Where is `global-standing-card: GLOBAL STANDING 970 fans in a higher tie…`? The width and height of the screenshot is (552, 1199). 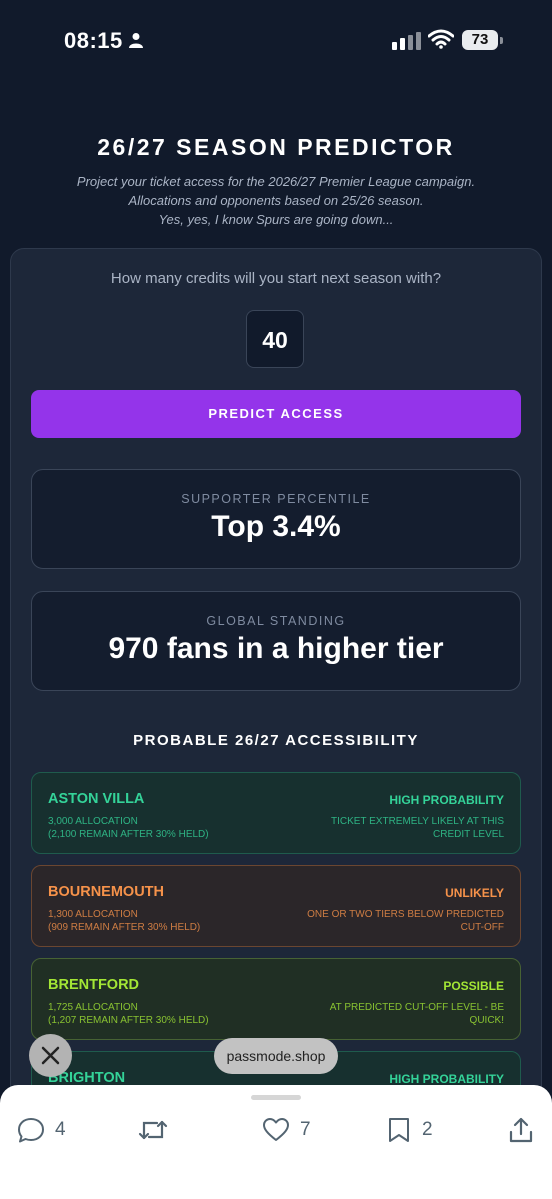 global-standing-card: GLOBAL STANDING 970 fans in a higher tie… is located at coordinates (276, 641).